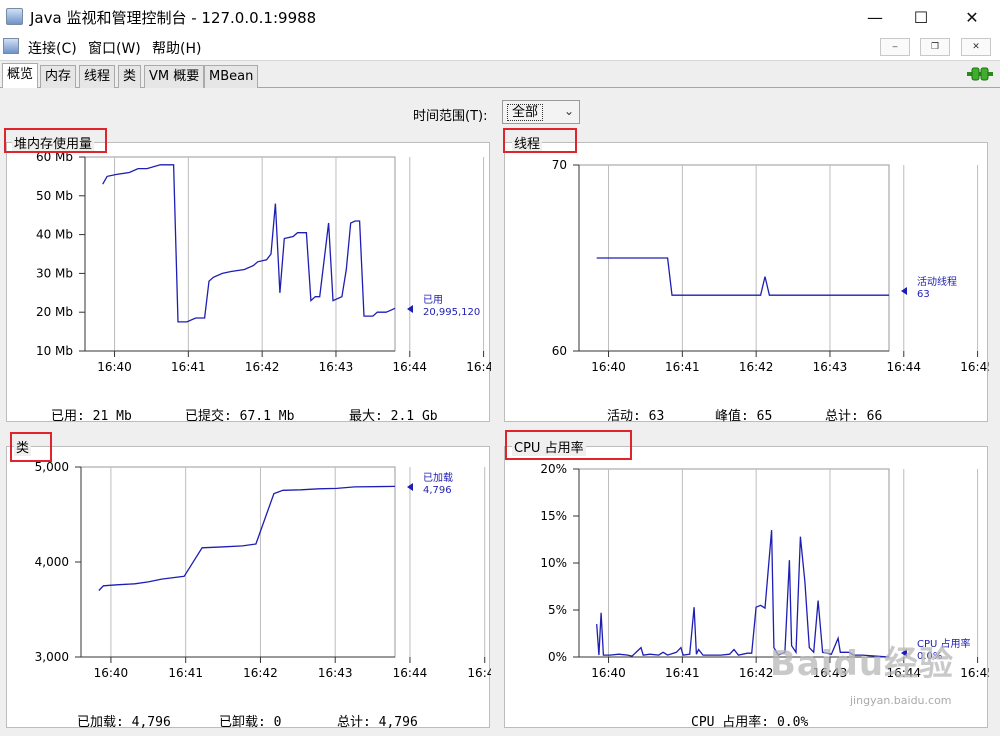 Image resolution: width=1000 pixels, height=736 pixels. What do you see at coordinates (895, 47) in the screenshot?
I see `frame-minimize-button: ‒` at bounding box center [895, 47].